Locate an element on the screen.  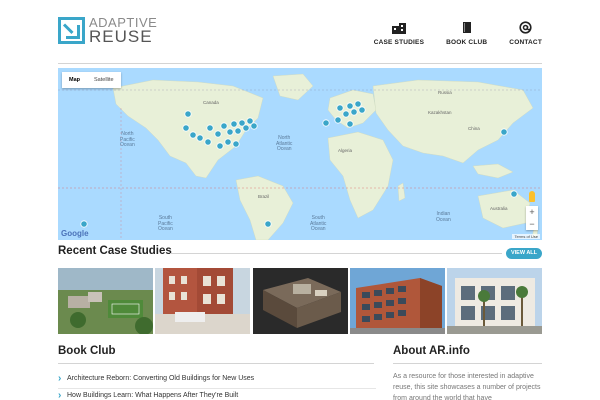
land-label: Kazakhstan is located at coordinates (440, 112).